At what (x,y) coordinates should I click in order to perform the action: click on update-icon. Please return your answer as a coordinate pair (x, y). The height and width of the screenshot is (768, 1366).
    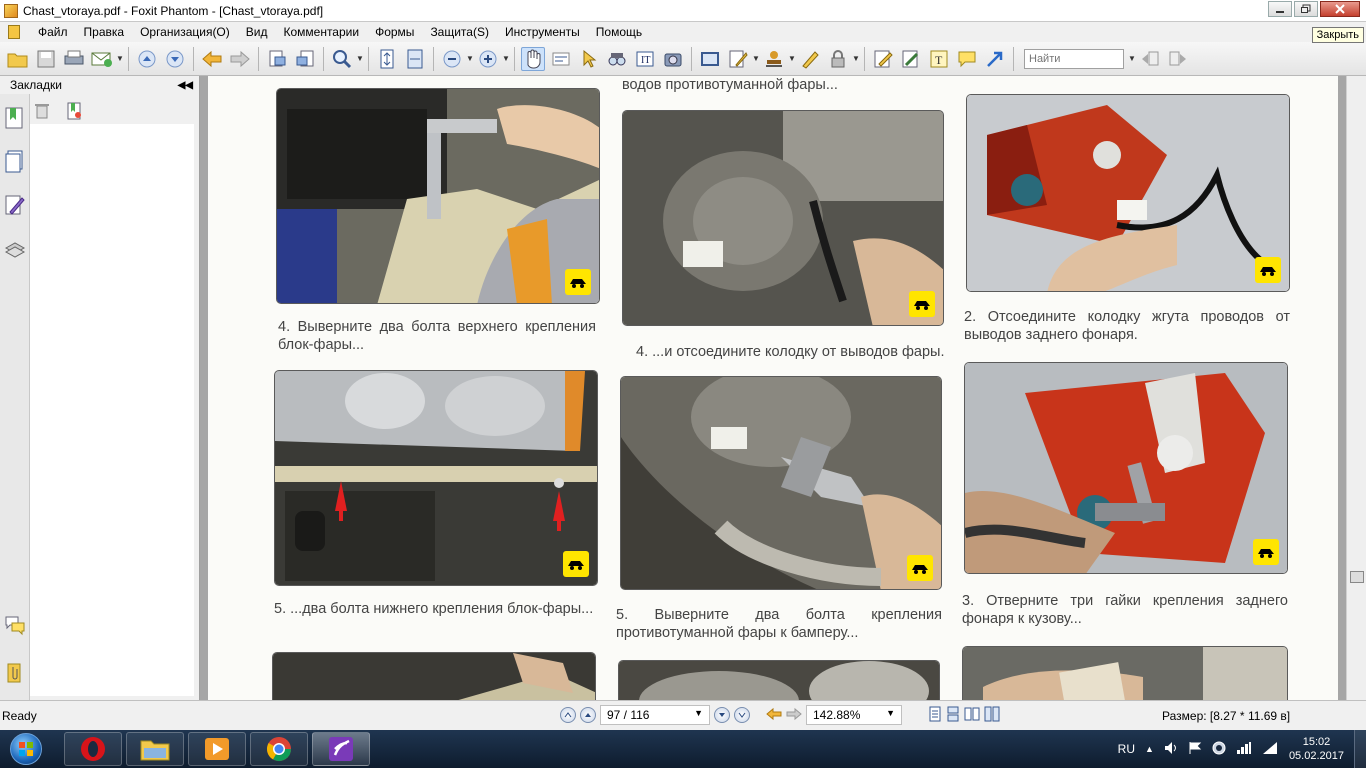
    Looking at the image, I should click on (1219, 749).